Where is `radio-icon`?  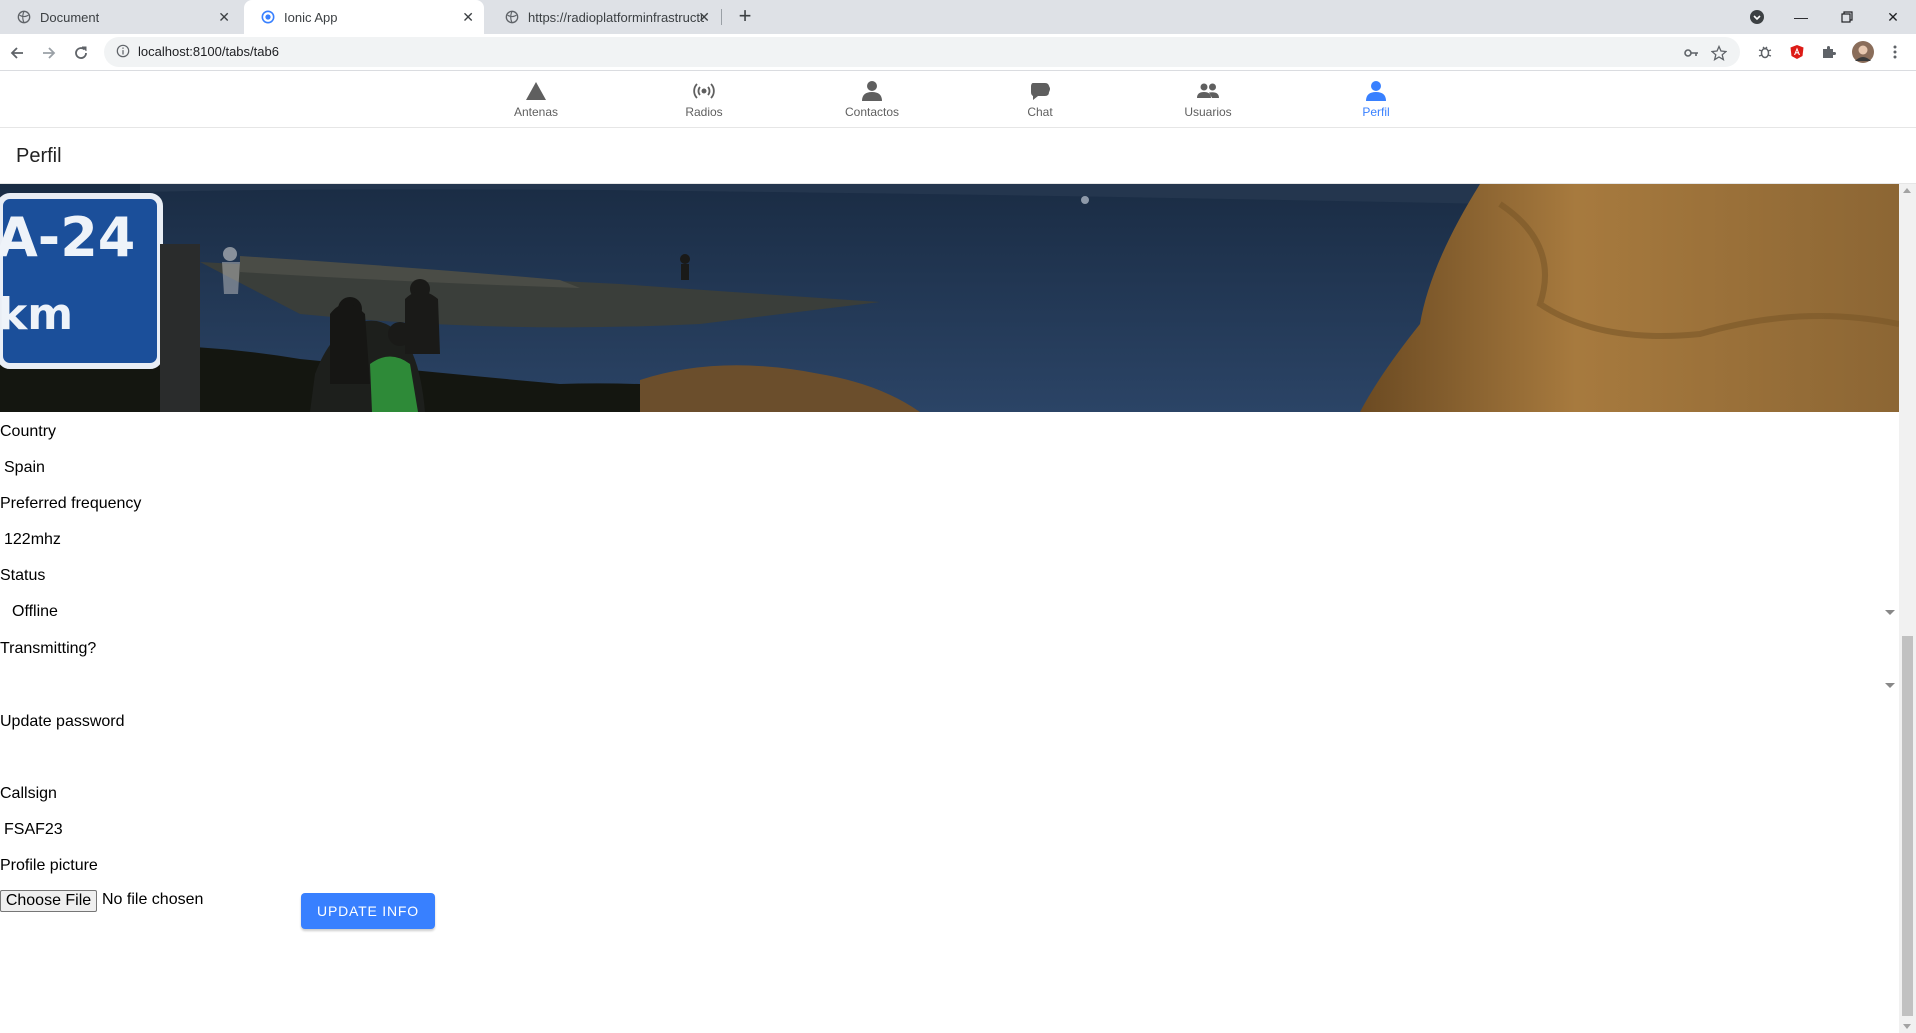 radio-icon is located at coordinates (704, 91).